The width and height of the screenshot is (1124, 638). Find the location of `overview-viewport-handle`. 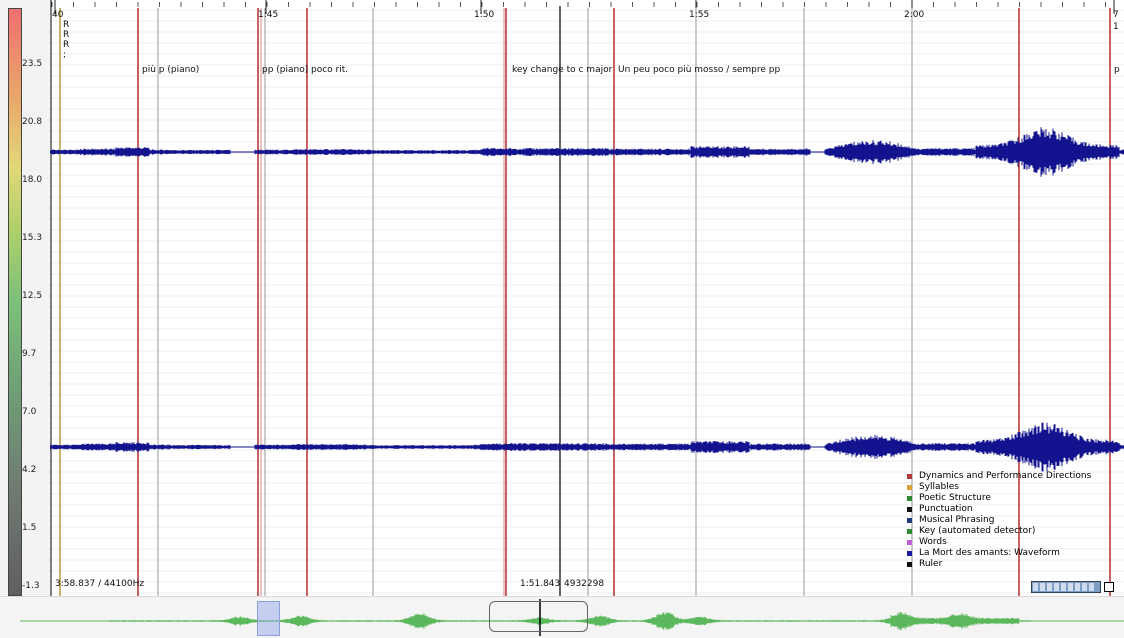

overview-viewport-handle is located at coordinates (538, 616).